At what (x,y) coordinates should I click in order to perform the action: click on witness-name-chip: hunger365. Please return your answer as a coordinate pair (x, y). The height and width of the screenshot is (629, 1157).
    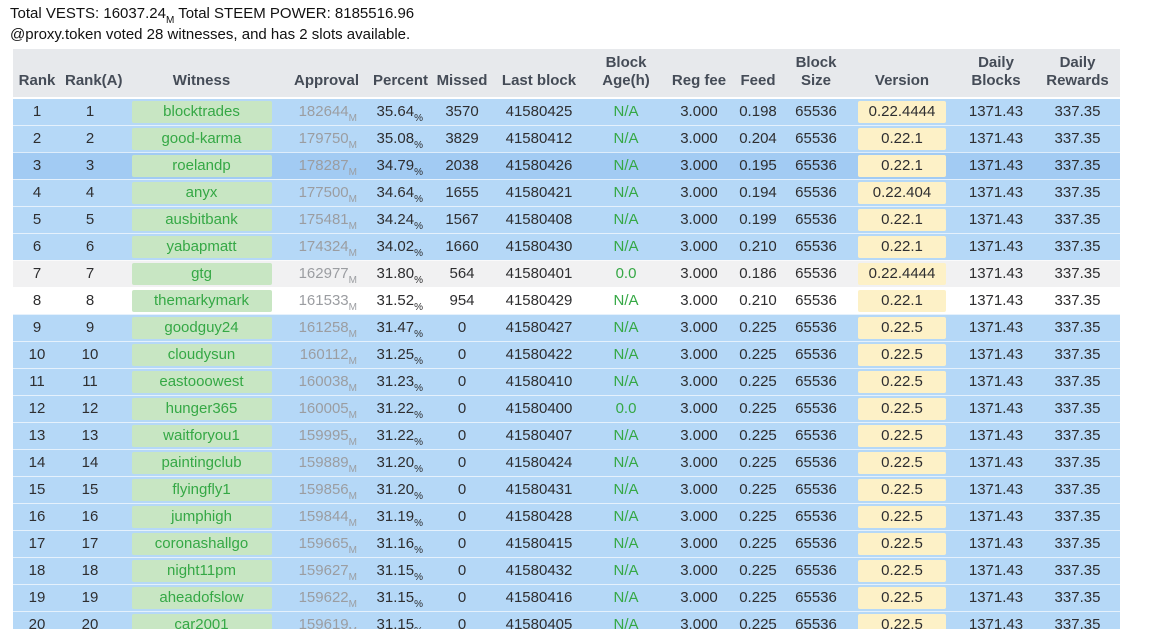
    Looking at the image, I should click on (201, 408).